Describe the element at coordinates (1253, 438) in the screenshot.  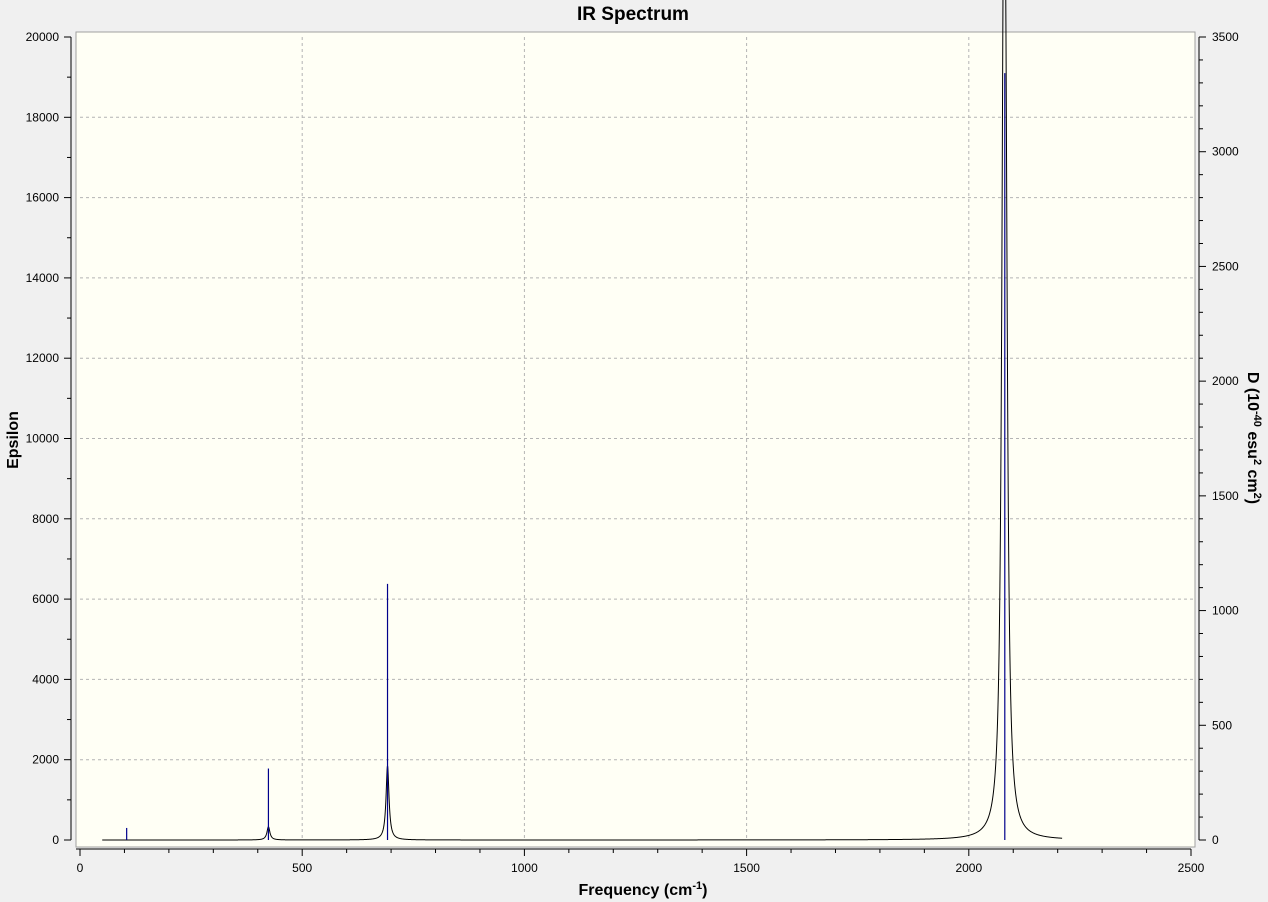
I see `y-axis-right-label: D (10-40 esu2 cm2)` at that location.